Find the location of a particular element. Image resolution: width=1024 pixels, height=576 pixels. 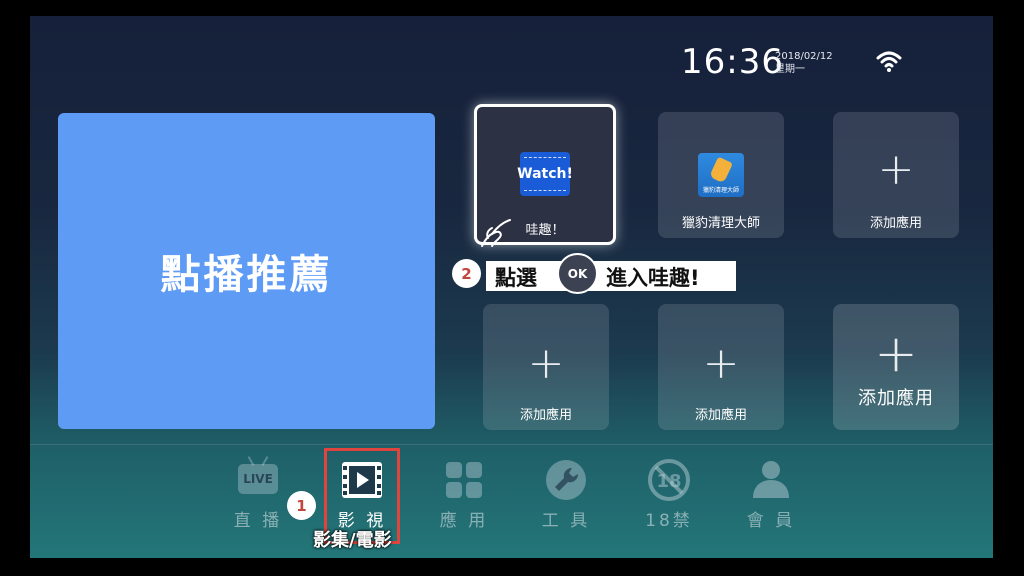

annotation-step-2-banner: 點選 進入哇趣! is located at coordinates (611, 276).